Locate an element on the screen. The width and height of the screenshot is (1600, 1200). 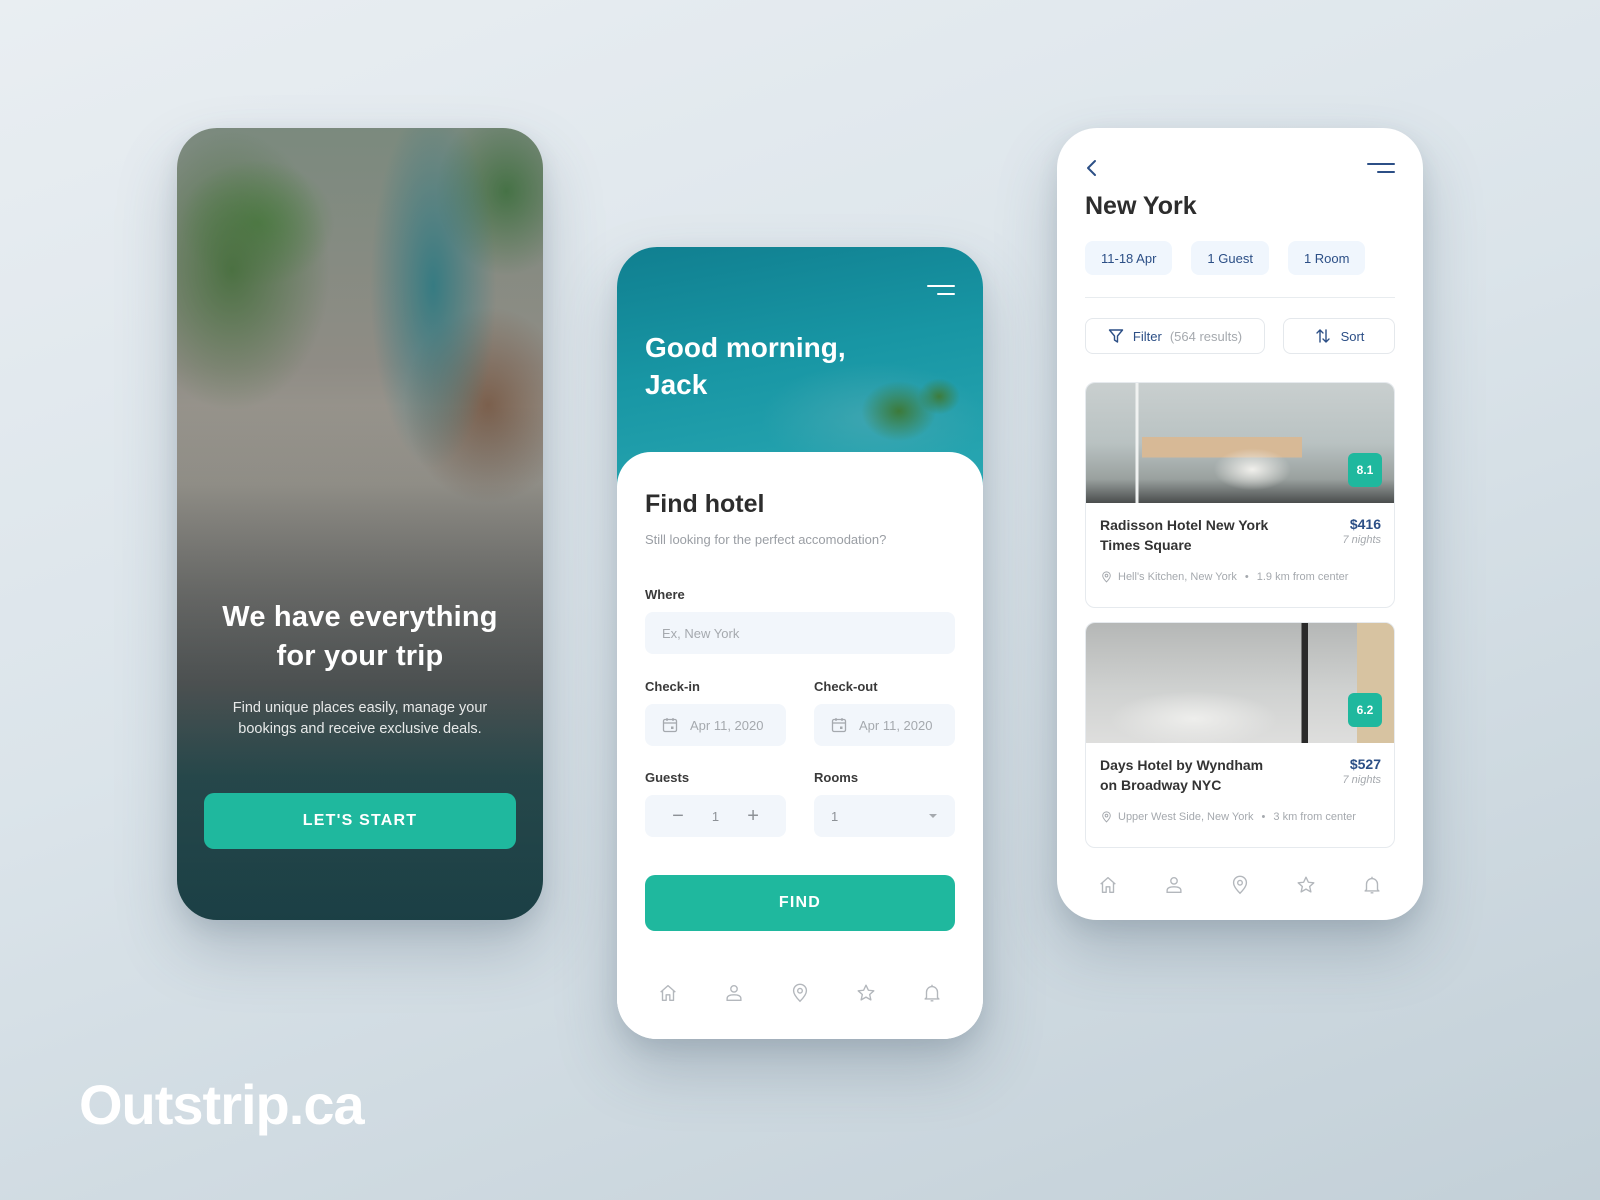
checkin-label: Check-in is located at coordinates (672, 686).